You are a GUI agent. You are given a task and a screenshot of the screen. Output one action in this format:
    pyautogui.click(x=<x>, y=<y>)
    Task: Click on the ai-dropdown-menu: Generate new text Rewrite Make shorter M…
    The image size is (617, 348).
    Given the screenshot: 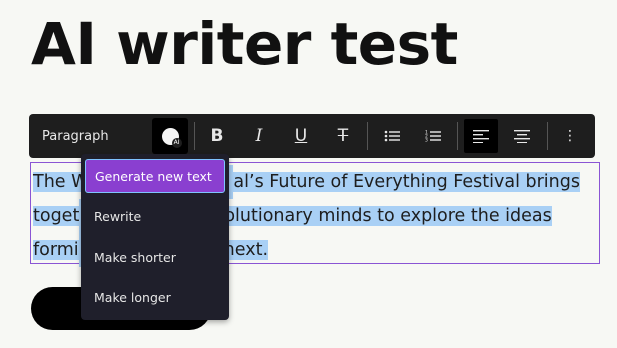 What is the action you would take?
    pyautogui.click(x=155, y=237)
    